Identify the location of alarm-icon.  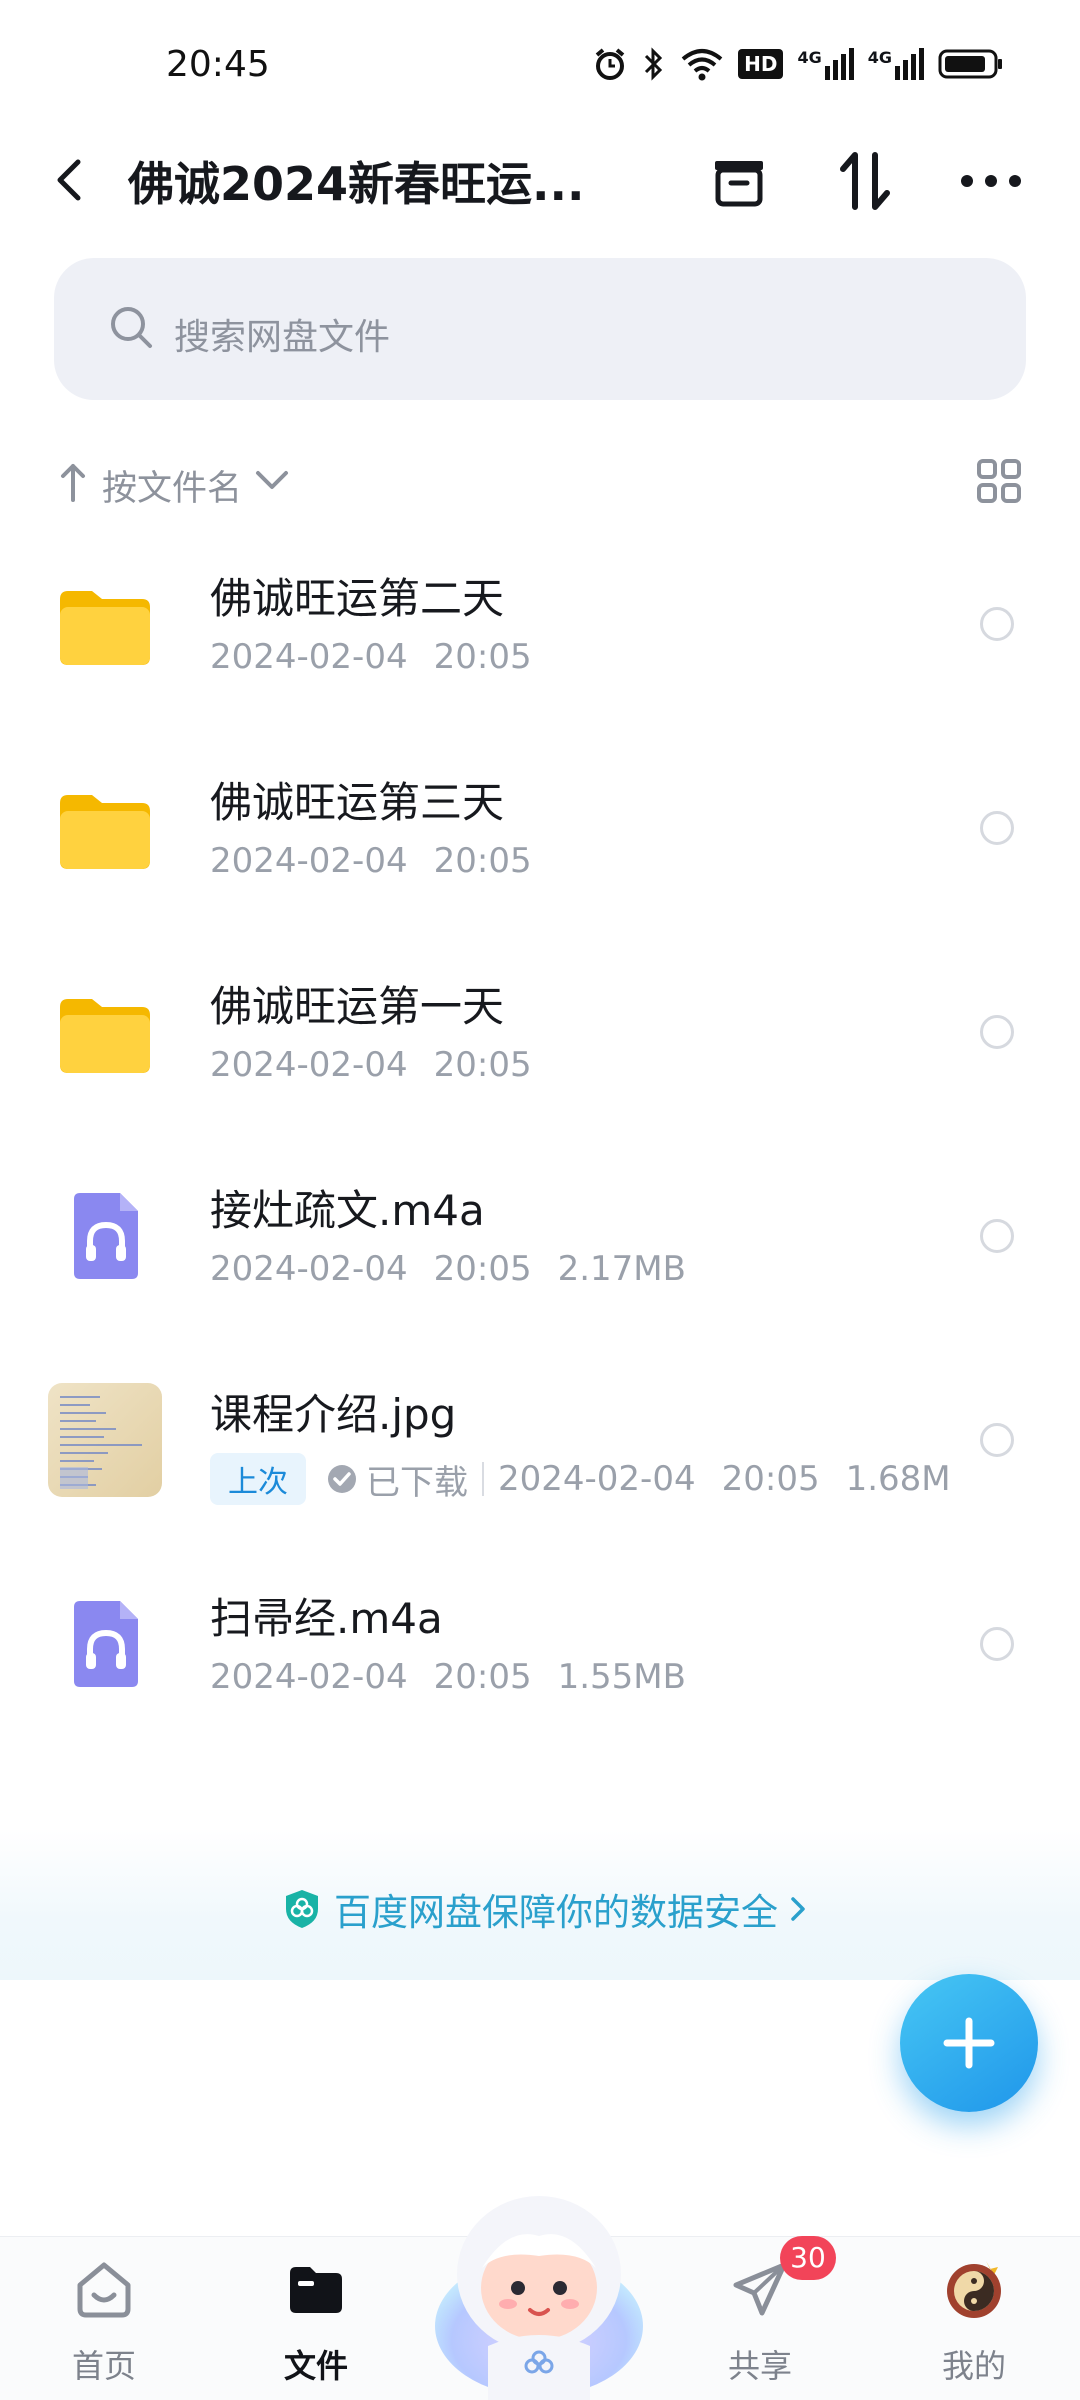
(610, 64).